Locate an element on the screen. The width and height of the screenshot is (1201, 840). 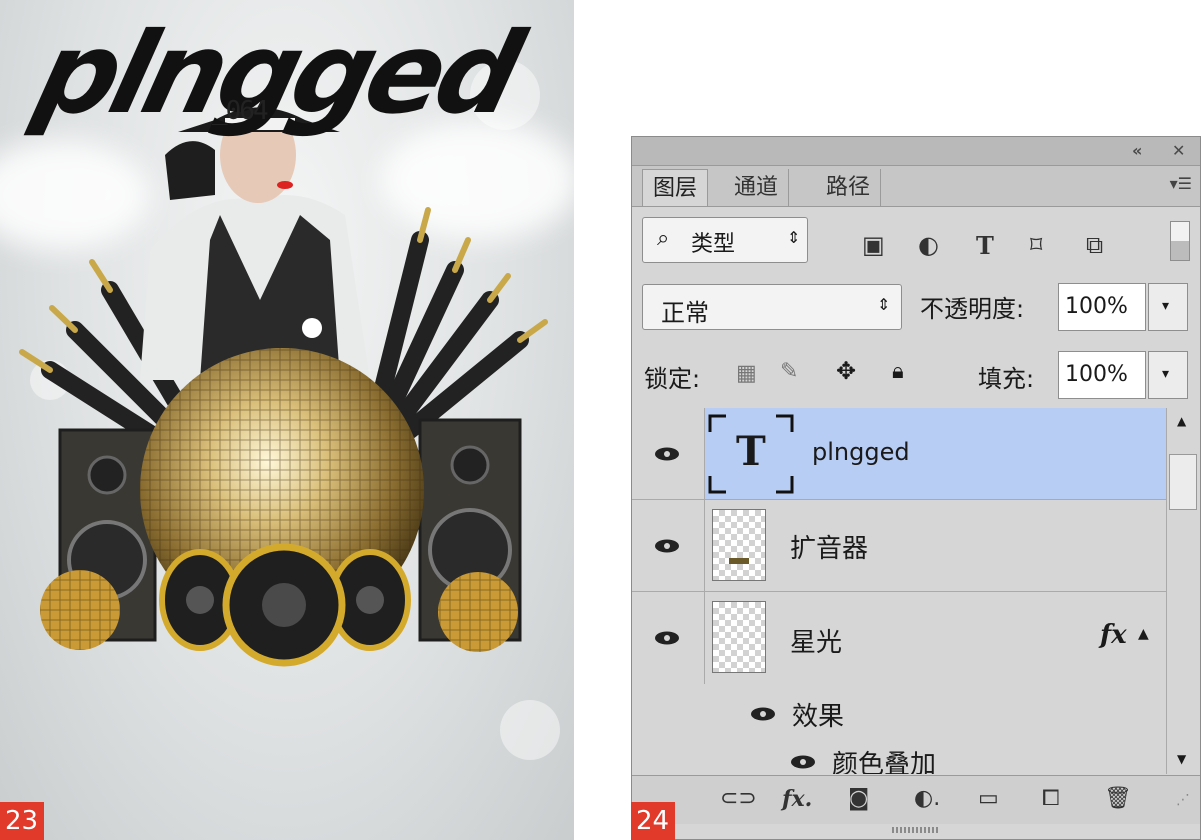
panel-titlebar: « ✕ is located at coordinates (916, 151).